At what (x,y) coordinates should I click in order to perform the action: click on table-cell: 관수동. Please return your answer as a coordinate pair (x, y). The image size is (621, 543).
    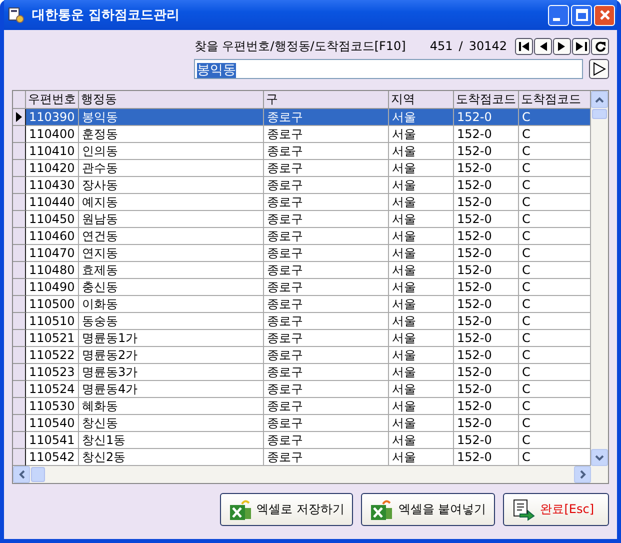
    Looking at the image, I should click on (171, 168).